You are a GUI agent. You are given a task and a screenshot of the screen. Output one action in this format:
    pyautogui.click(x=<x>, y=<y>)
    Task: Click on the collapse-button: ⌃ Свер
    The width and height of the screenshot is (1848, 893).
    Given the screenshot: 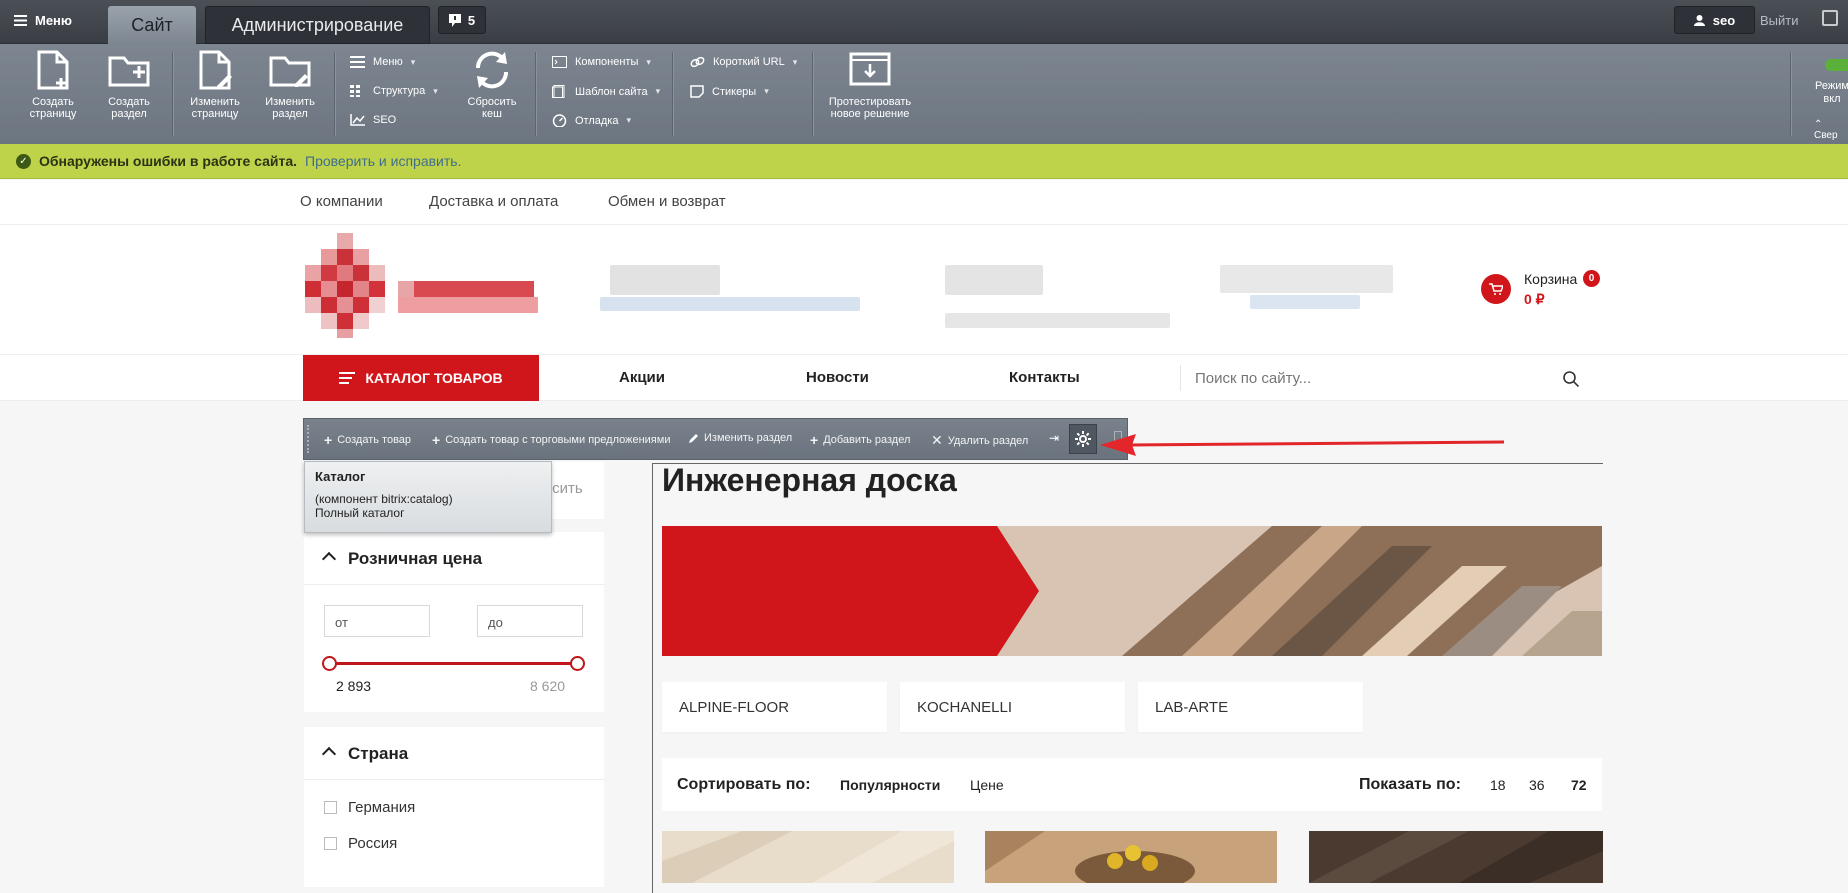 What is the action you would take?
    pyautogui.click(x=1831, y=130)
    